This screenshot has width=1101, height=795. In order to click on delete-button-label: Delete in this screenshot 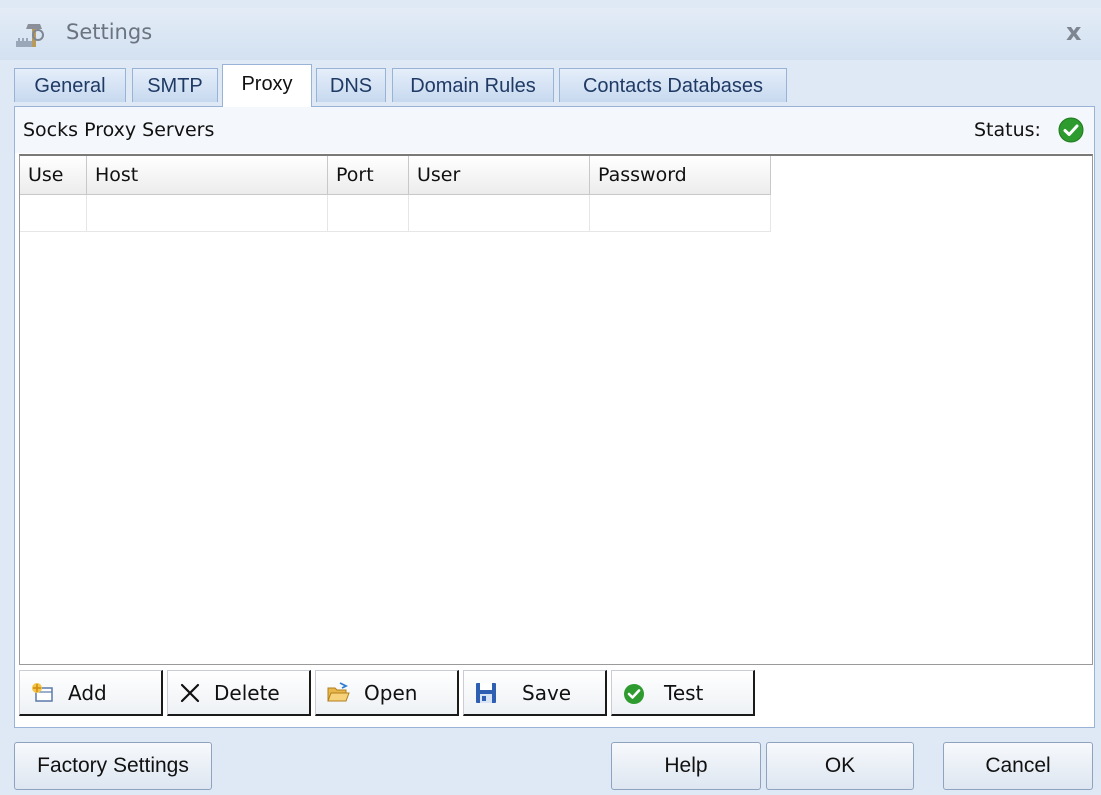, I will do `click(247, 693)`.